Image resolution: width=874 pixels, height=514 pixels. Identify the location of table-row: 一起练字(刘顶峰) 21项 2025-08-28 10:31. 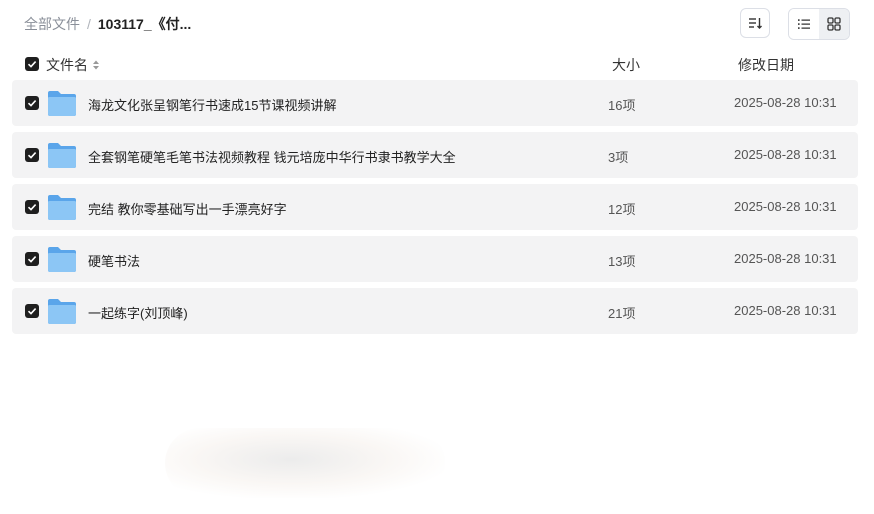
(435, 311).